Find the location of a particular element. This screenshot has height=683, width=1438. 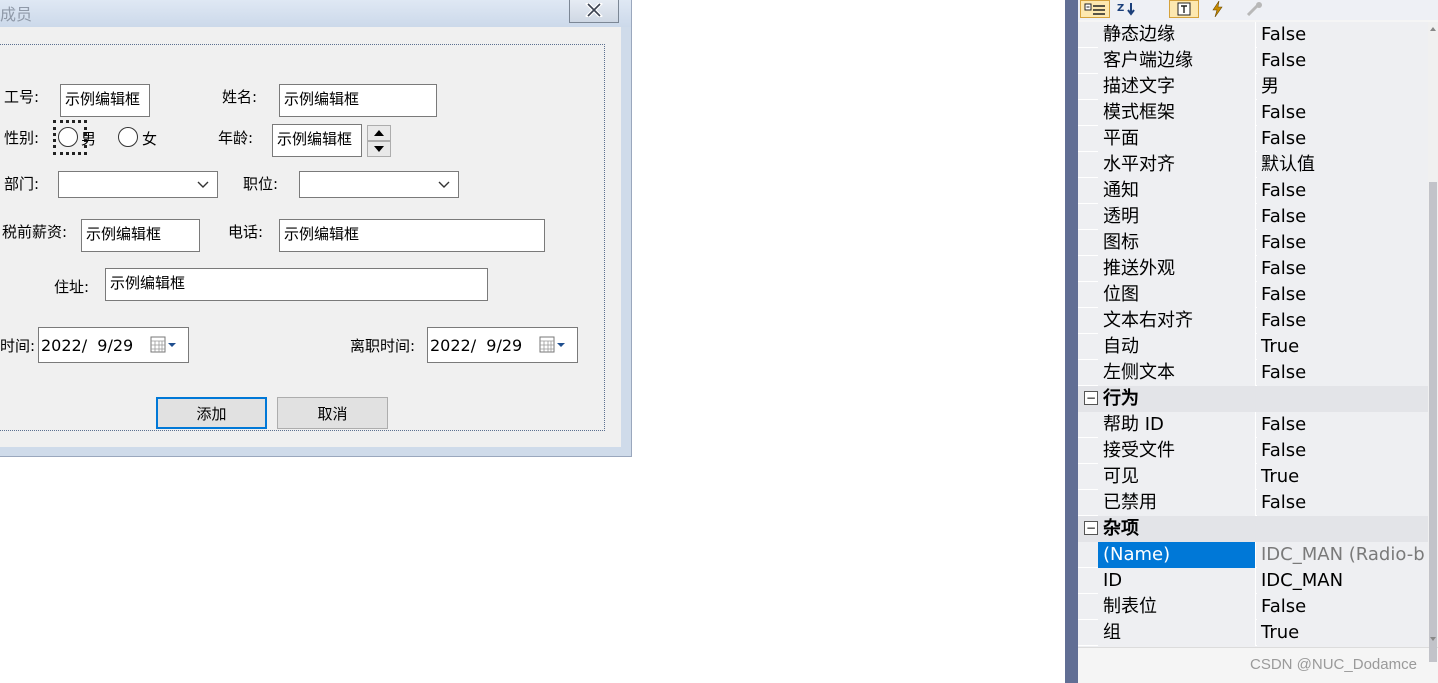

categorized-button is located at coordinates (1095, 9).